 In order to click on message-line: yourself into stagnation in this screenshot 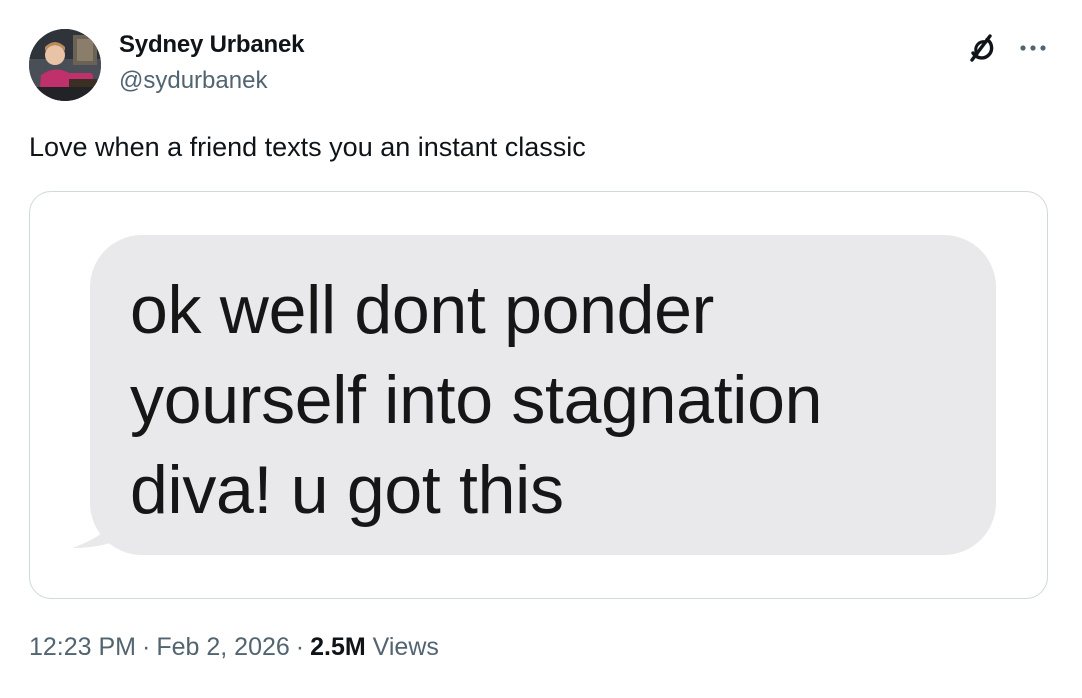, I will do `click(476, 400)`.